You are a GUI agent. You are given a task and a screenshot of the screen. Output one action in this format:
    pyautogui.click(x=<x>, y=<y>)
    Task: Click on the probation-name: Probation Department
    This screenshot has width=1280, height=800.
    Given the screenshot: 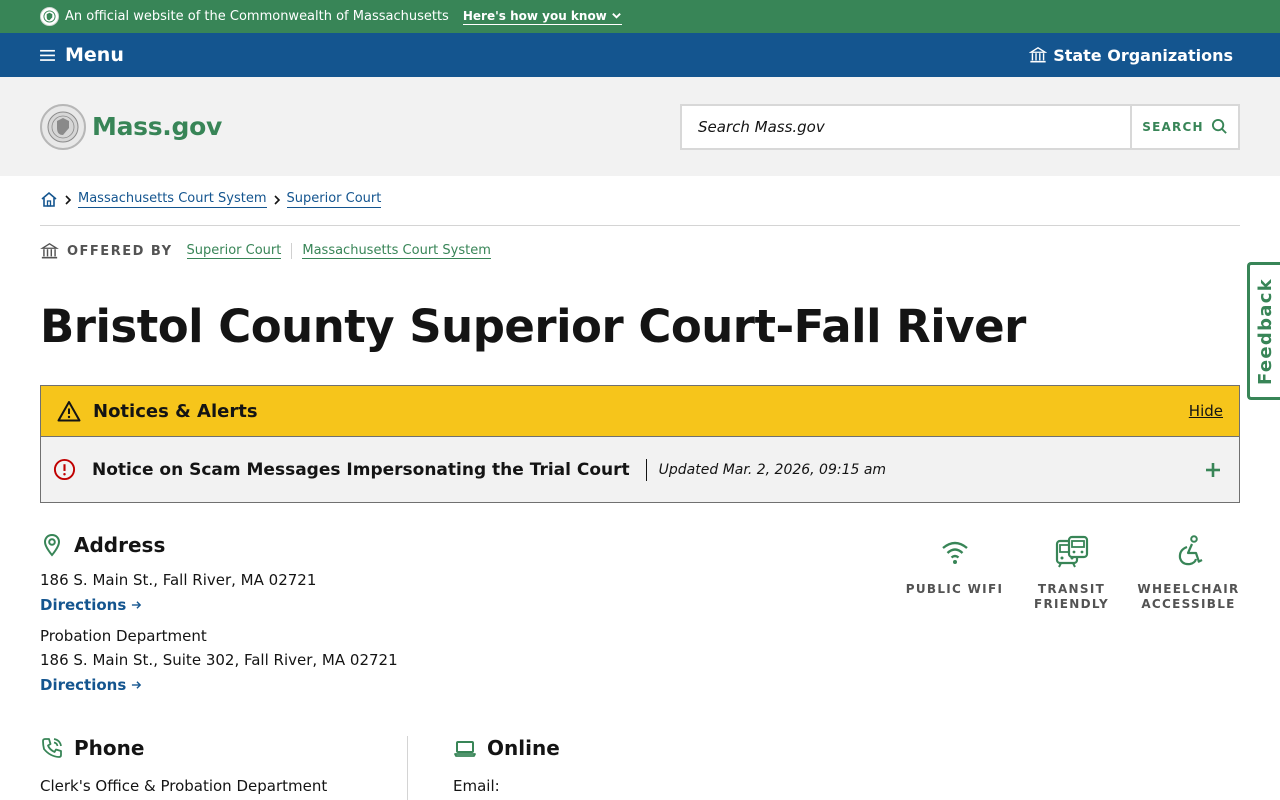 What is the action you would take?
    pyautogui.click(x=123, y=636)
    